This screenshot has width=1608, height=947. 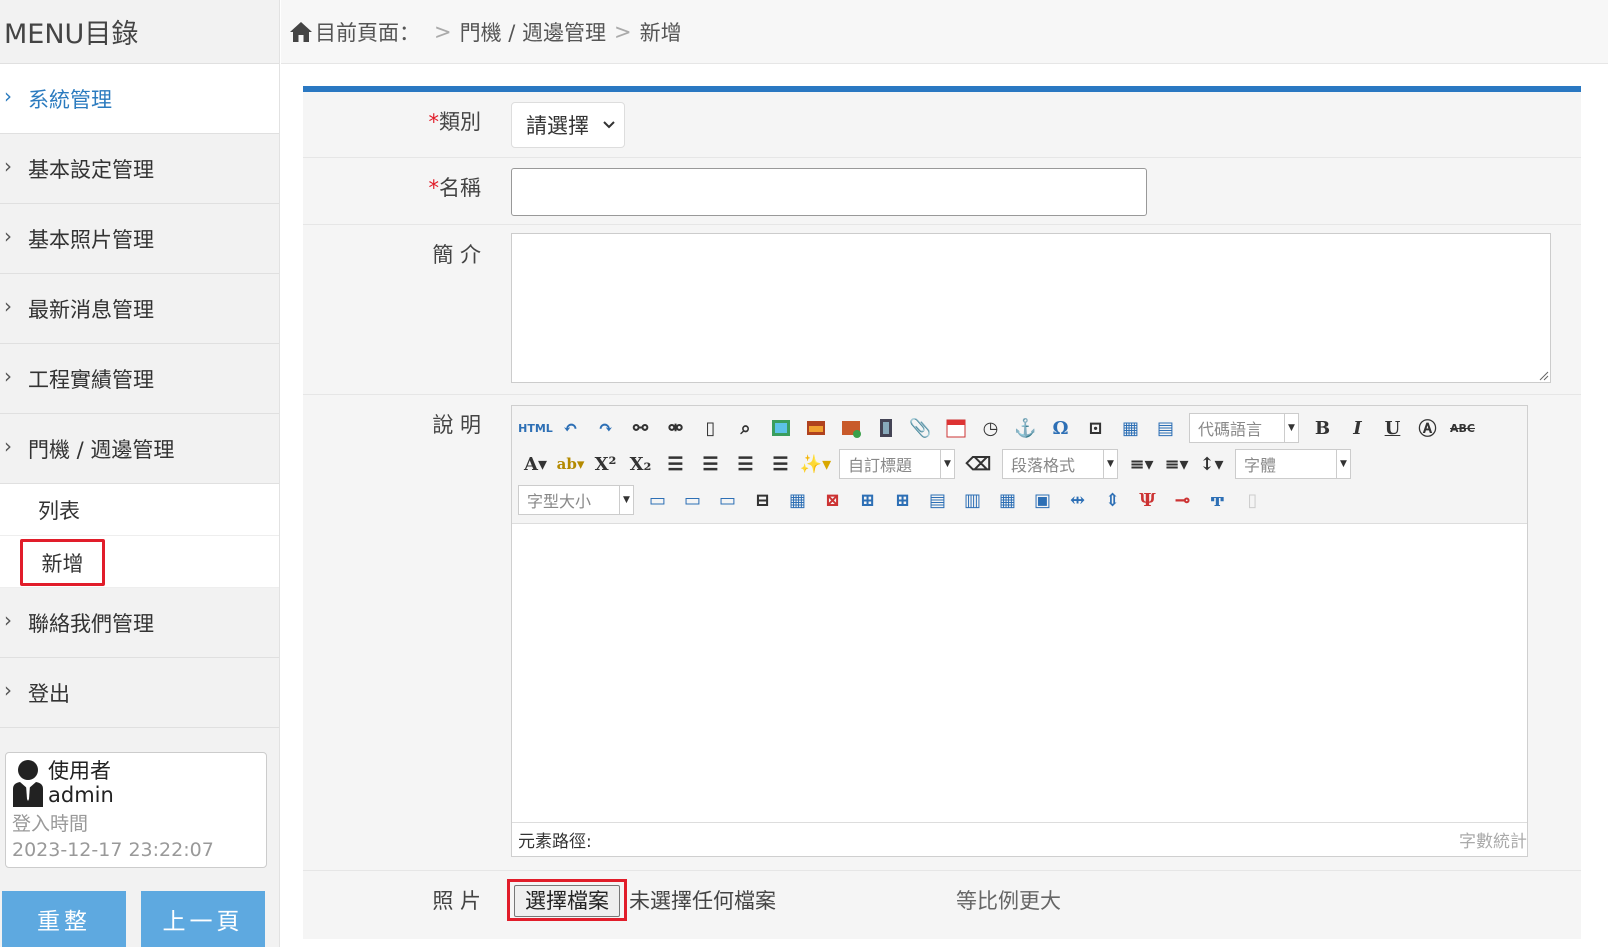 What do you see at coordinates (1260, 465) in the screenshot?
I see `dropdown-value: 字體` at bounding box center [1260, 465].